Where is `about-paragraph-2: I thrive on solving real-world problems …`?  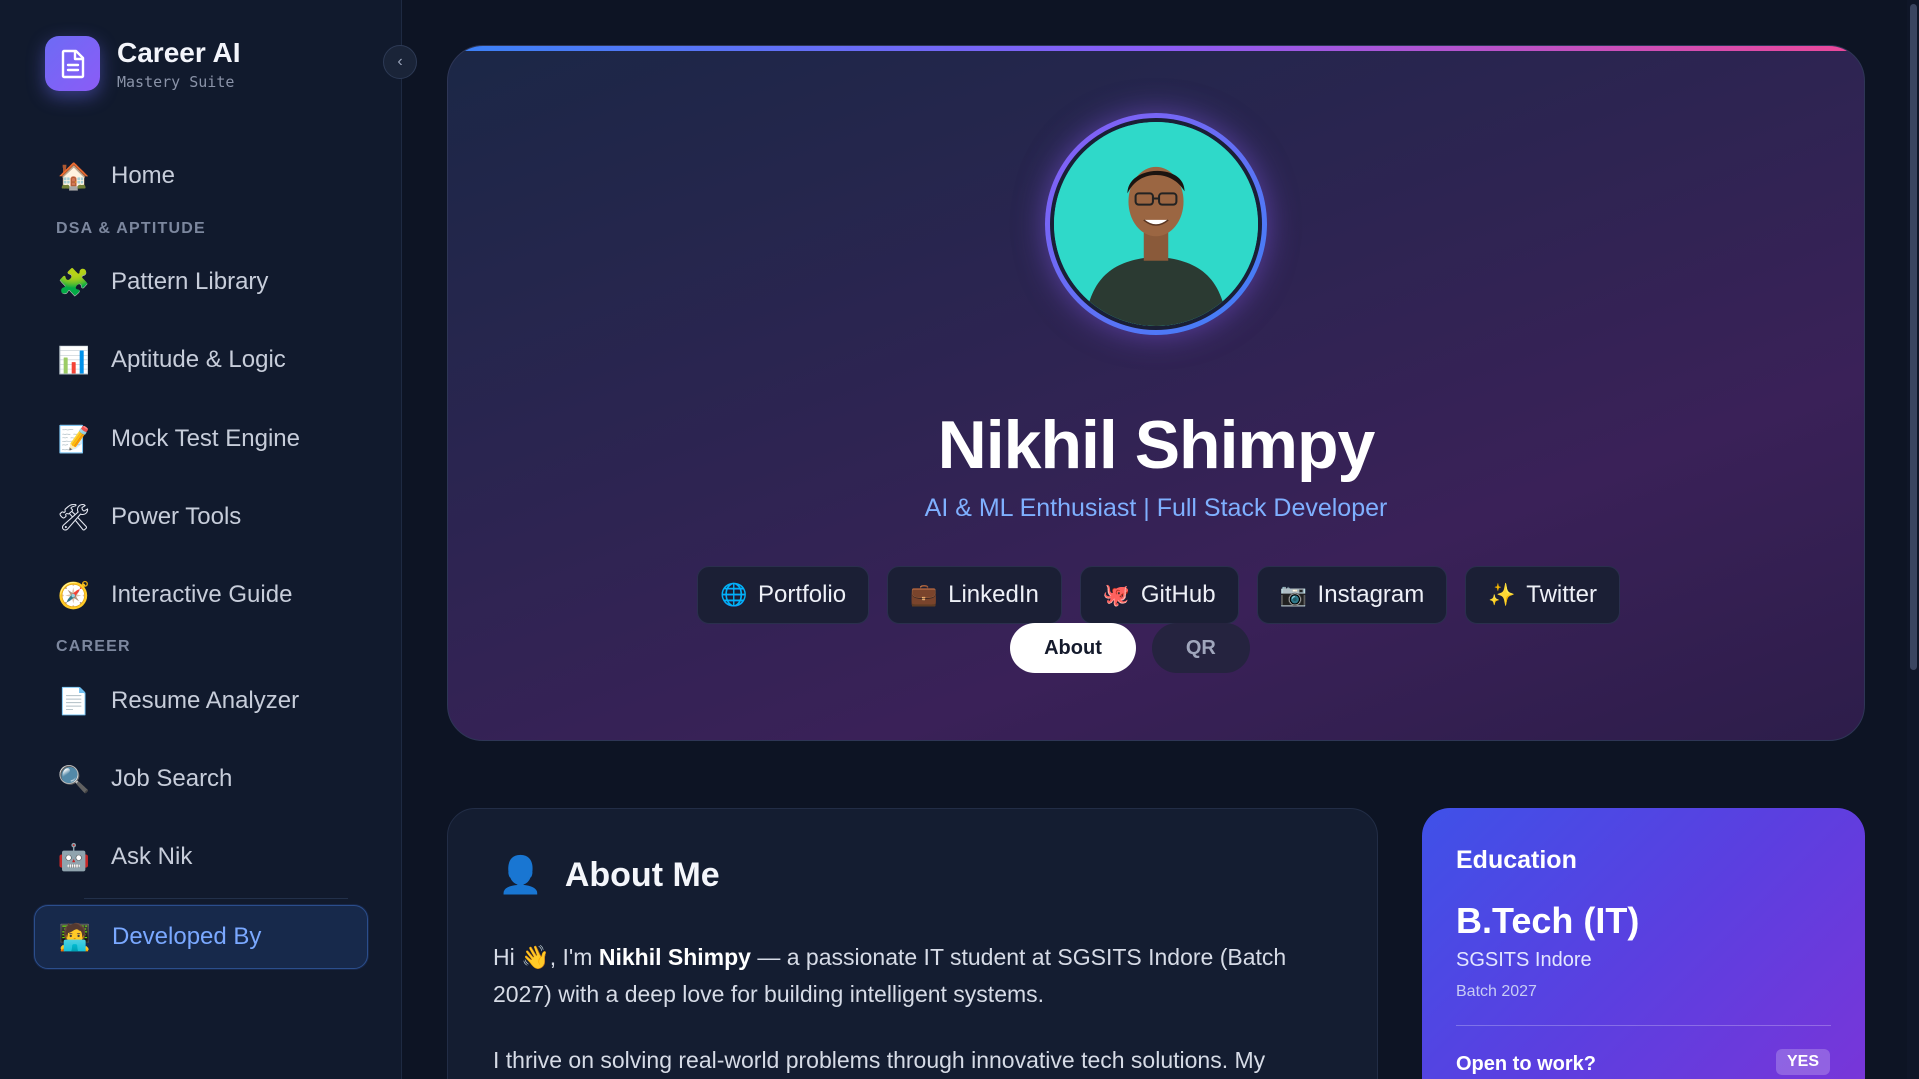 about-paragraph-2: I thrive on solving real-world problems … is located at coordinates (879, 1060).